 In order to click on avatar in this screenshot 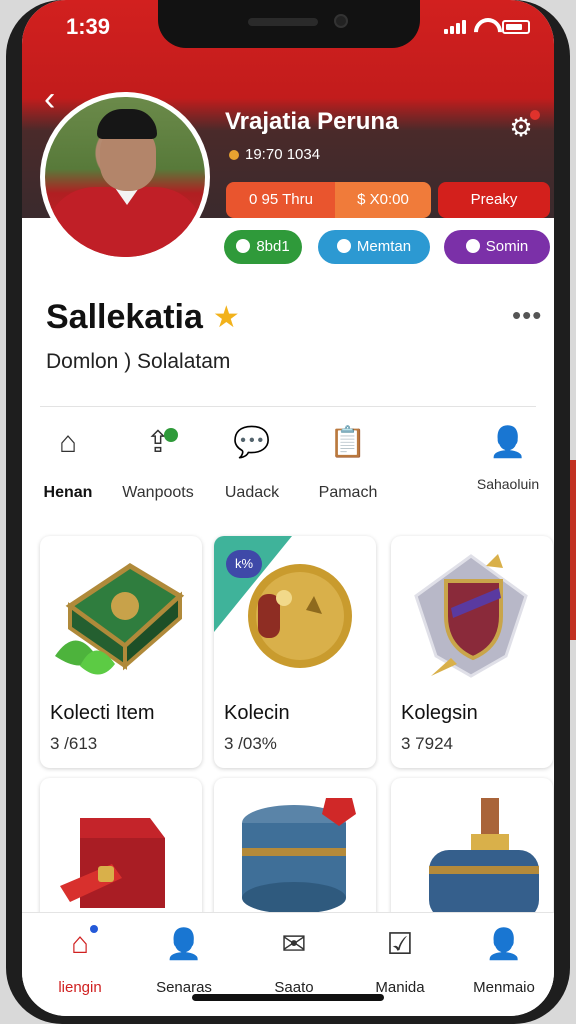, I will do `click(125, 177)`.